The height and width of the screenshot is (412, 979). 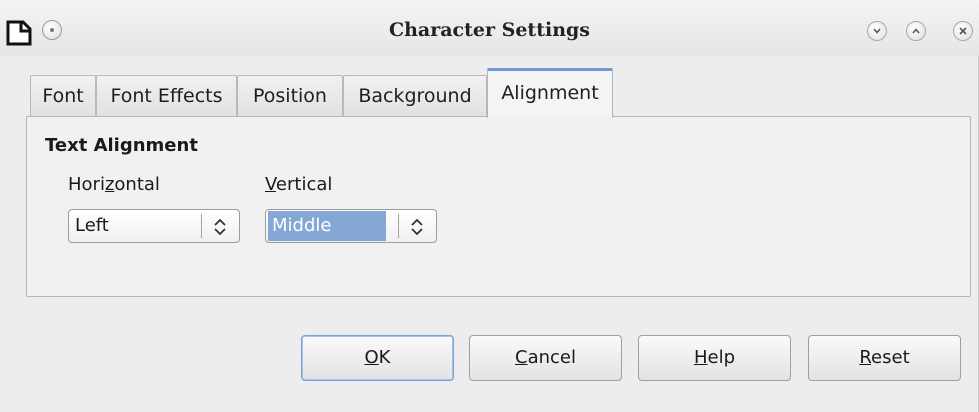 What do you see at coordinates (916, 31) in the screenshot?
I see `chevron-up-icon` at bounding box center [916, 31].